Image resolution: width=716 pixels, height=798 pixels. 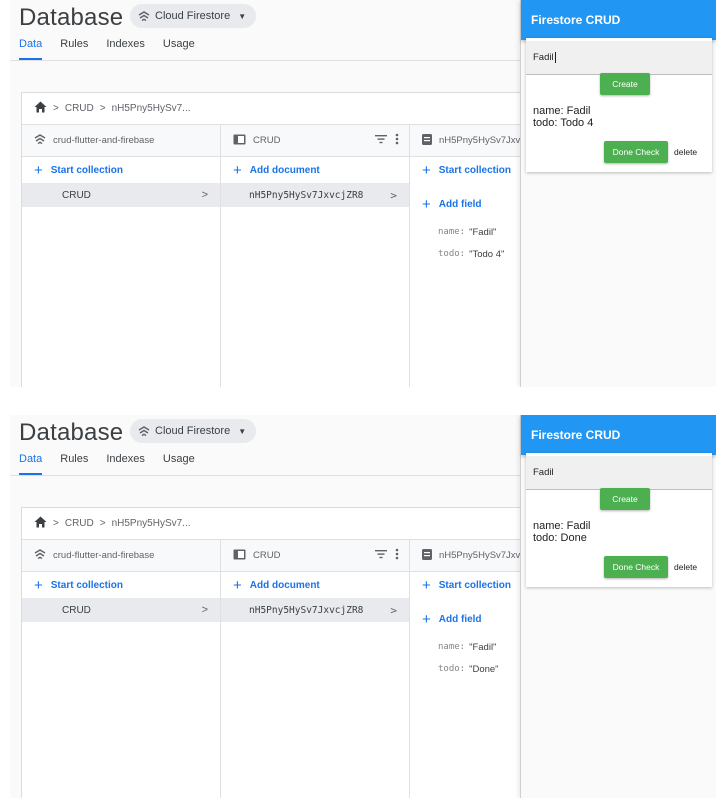 I want to click on caret-down-icon: ▼, so click(x=242, y=16).